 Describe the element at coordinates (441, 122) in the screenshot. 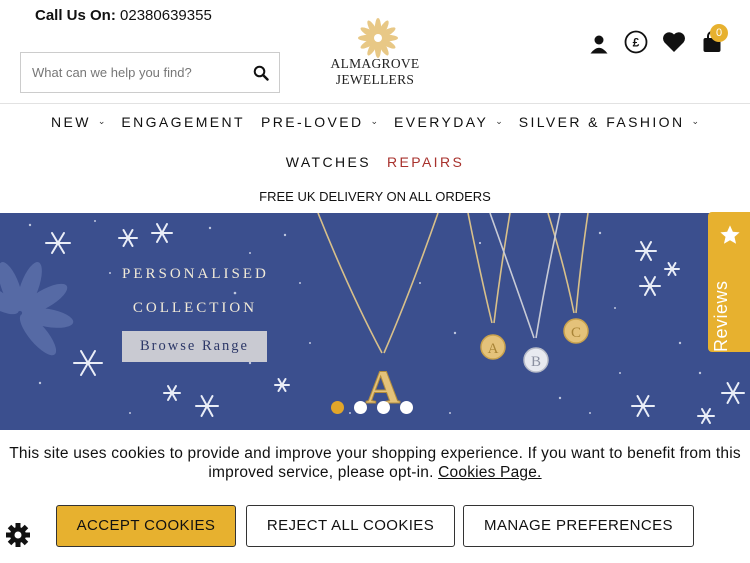

I see `nav-label: EVERYDAY` at that location.